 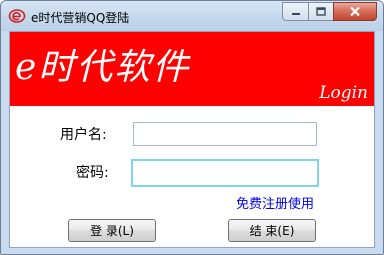 I want to click on maximize-icon, so click(x=321, y=11).